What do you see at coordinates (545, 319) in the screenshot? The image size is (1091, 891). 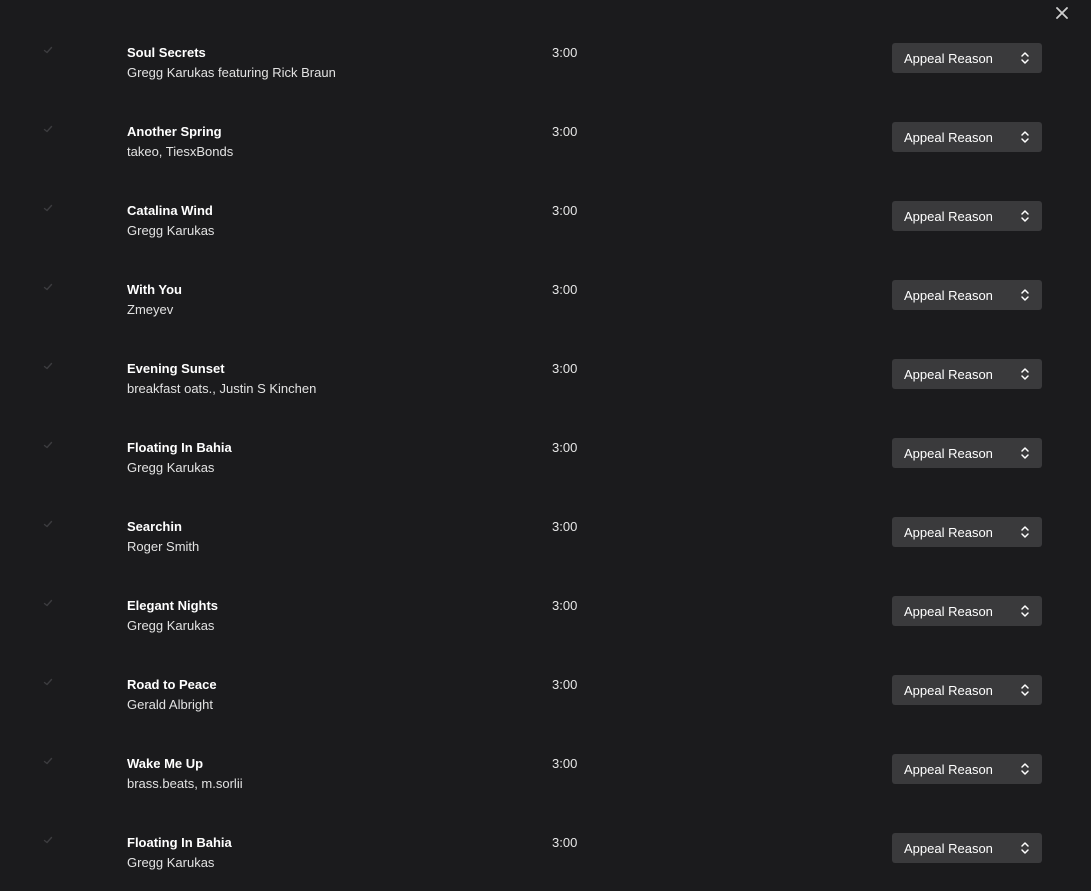 I see `track-row: With You Zmeyev 3:00 Appeal Reason` at bounding box center [545, 319].